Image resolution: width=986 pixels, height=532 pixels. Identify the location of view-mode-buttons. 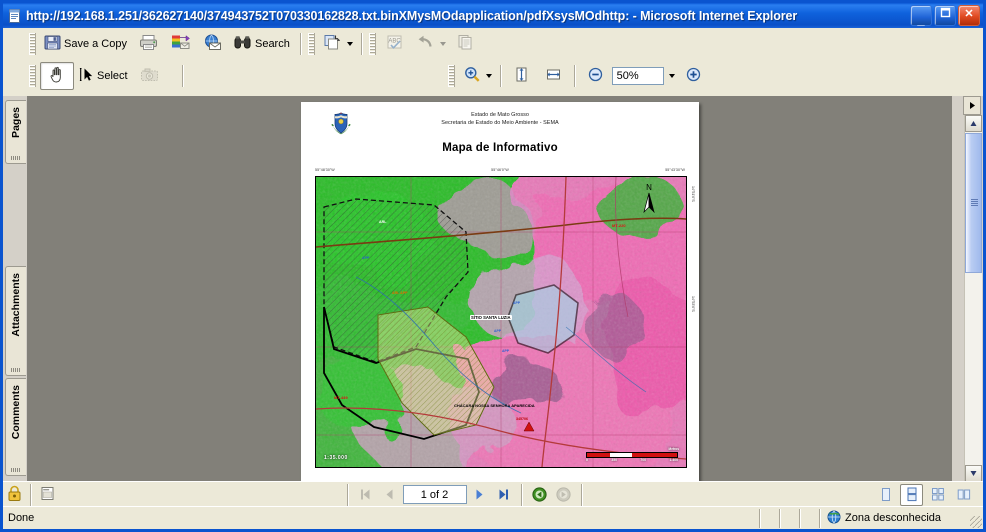
(928, 494).